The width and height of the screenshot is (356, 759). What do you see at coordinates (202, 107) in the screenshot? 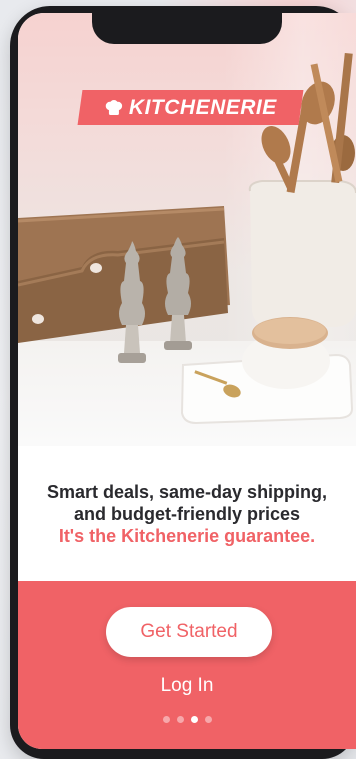
I see `brand-logo-text: KITCHENERIE` at bounding box center [202, 107].